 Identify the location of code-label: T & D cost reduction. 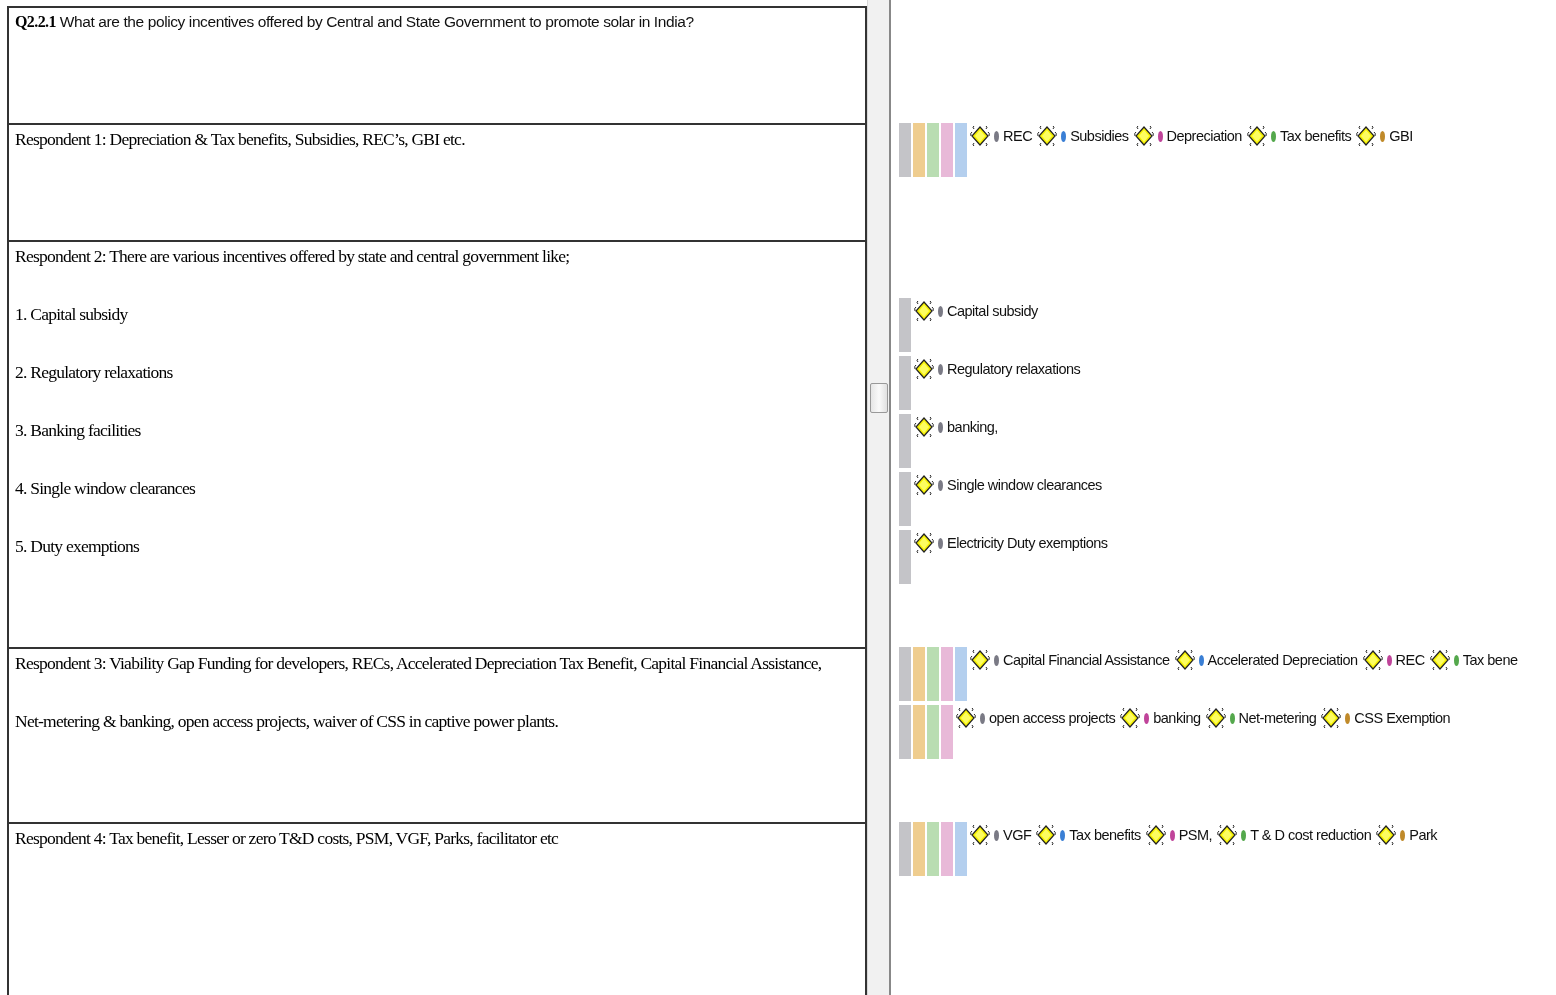
(1311, 835).